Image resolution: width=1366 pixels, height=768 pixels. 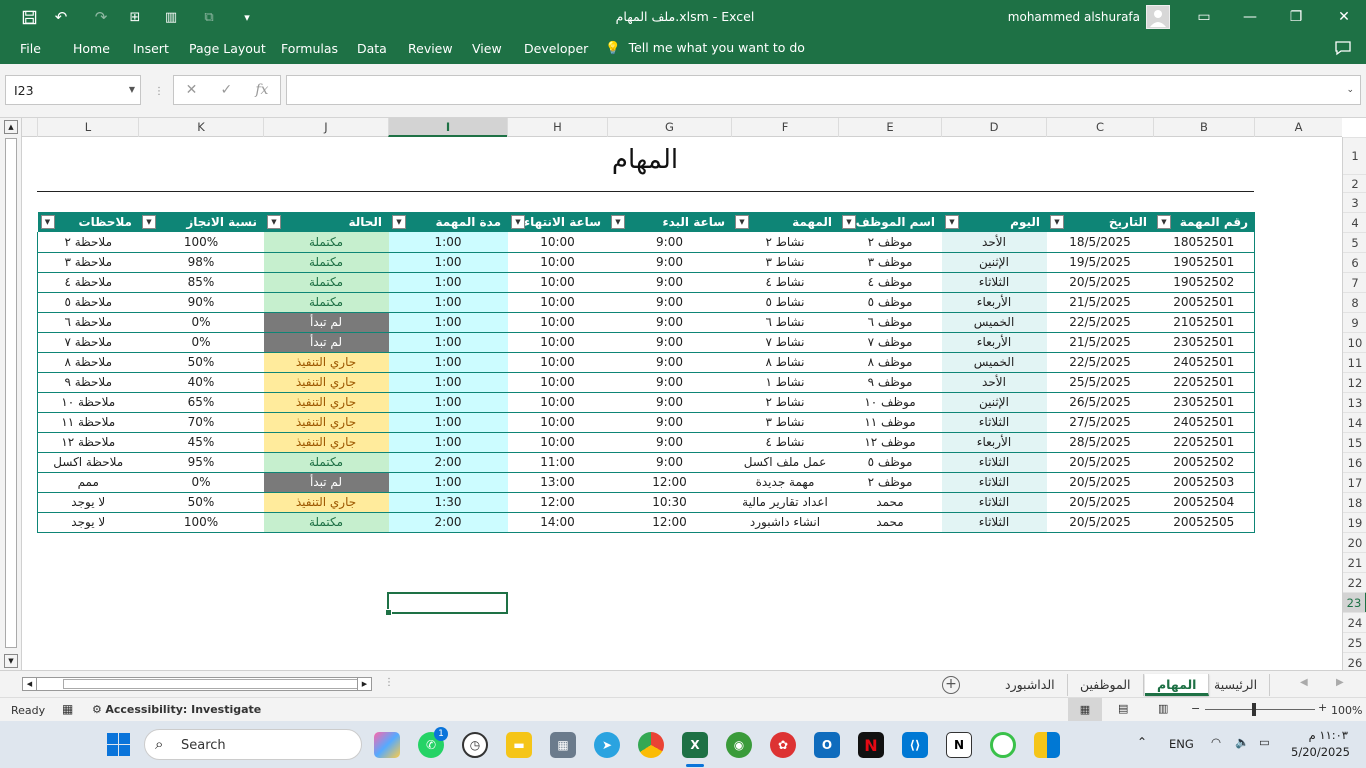 What do you see at coordinates (890, 282) in the screenshot?
I see `table-cell: موظف ٤` at bounding box center [890, 282].